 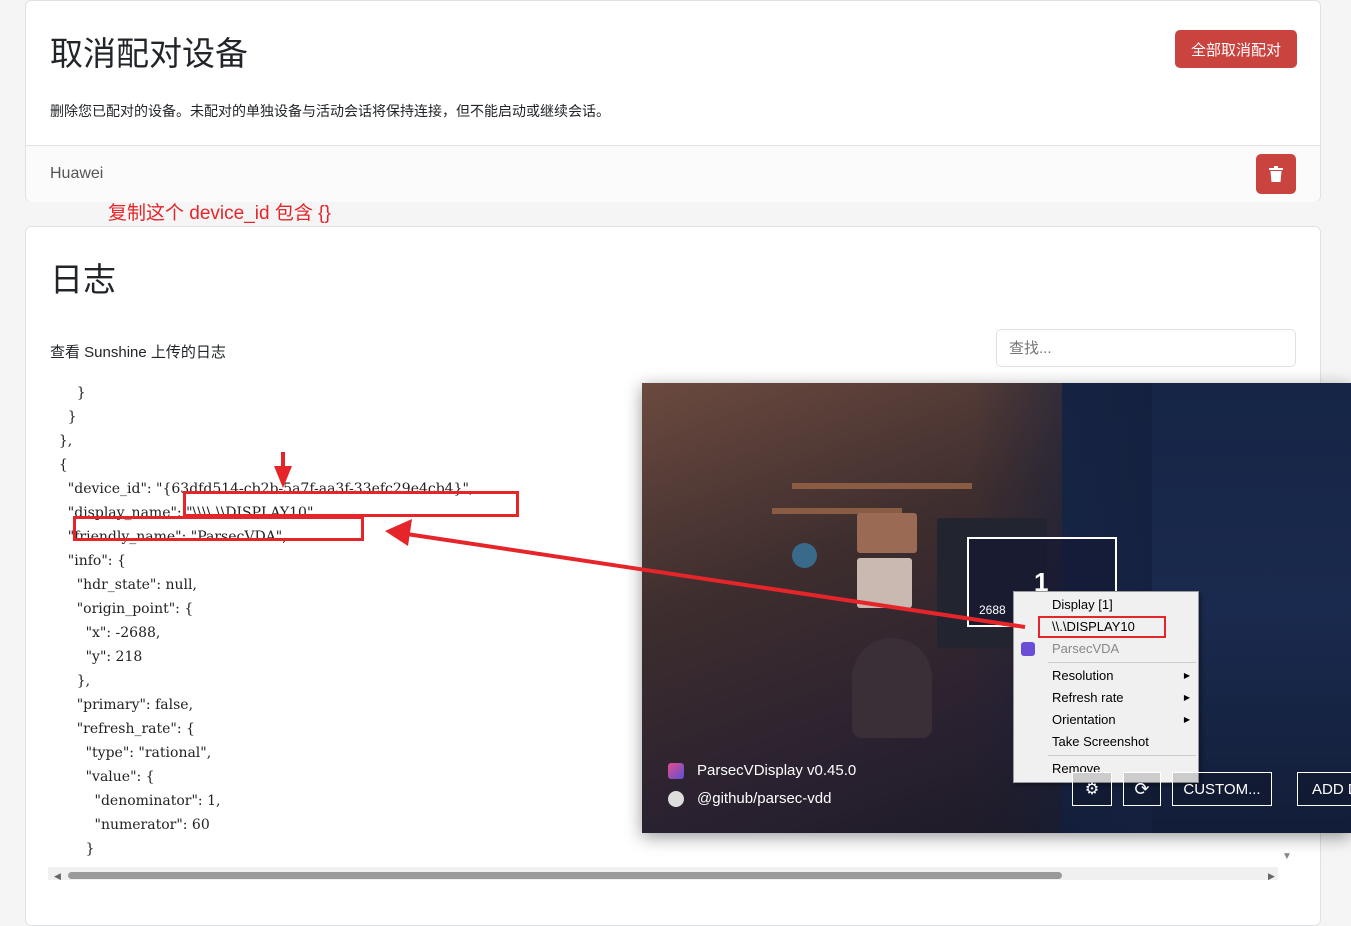 I want to click on log-line: "refresh_rate": {, so click(x=122, y=729).